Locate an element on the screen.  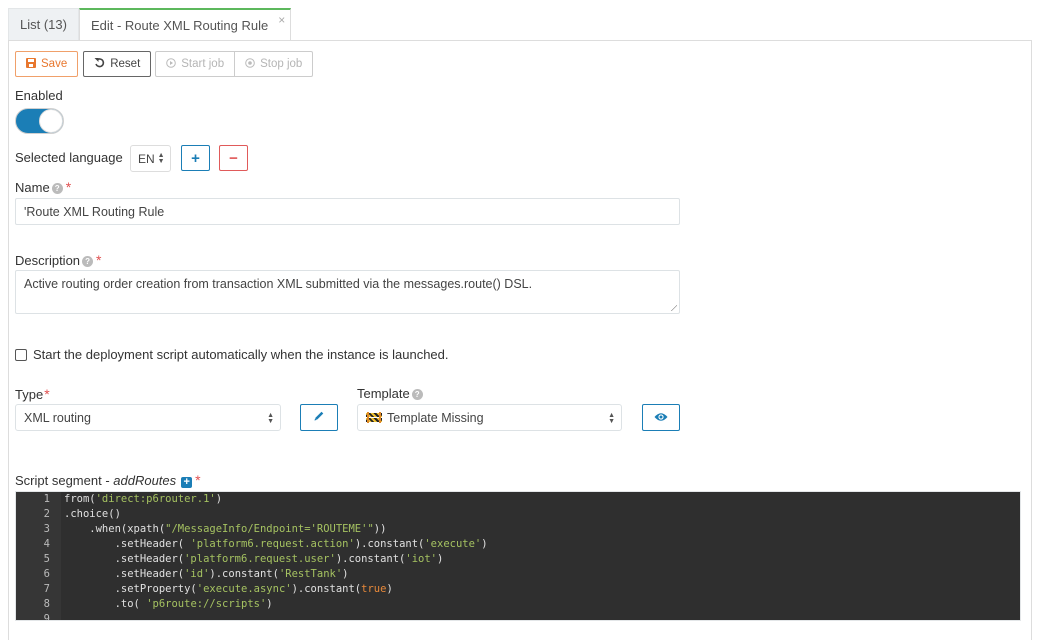
code-line: 1 from('direct:p6router.1') is located at coordinates (119, 499).